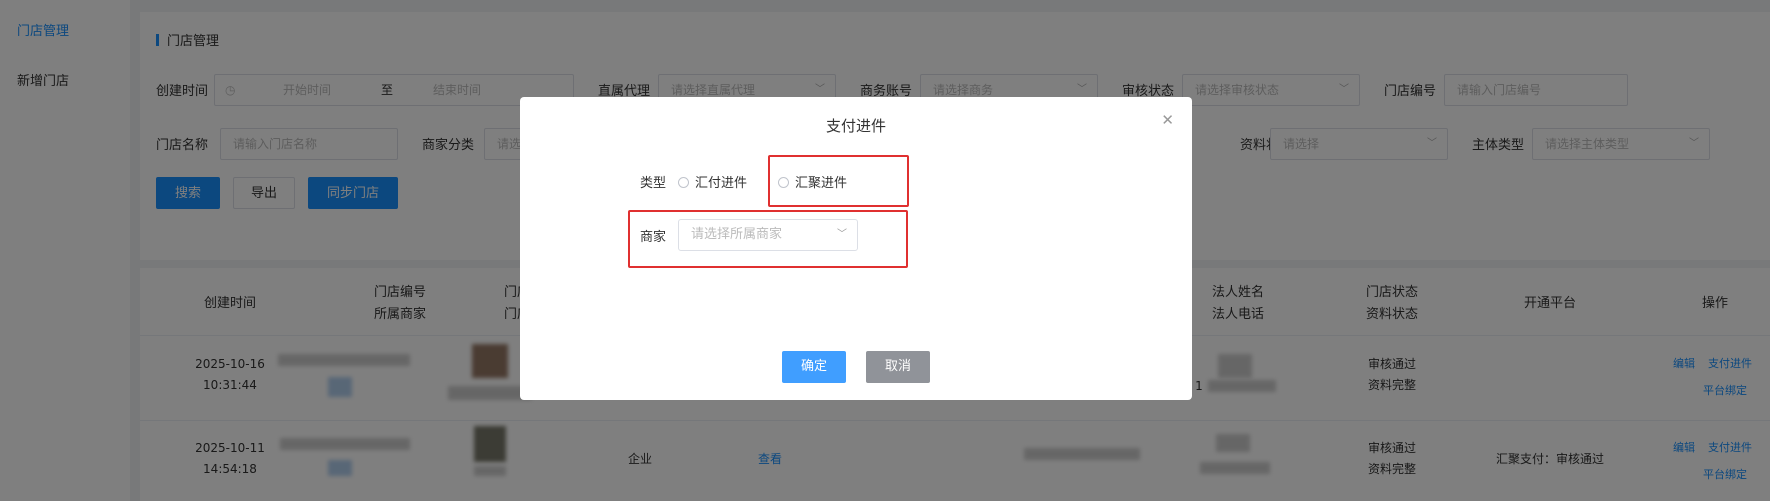 This screenshot has height=501, width=1770. I want to click on radio-label: 汇付进件, so click(721, 183).